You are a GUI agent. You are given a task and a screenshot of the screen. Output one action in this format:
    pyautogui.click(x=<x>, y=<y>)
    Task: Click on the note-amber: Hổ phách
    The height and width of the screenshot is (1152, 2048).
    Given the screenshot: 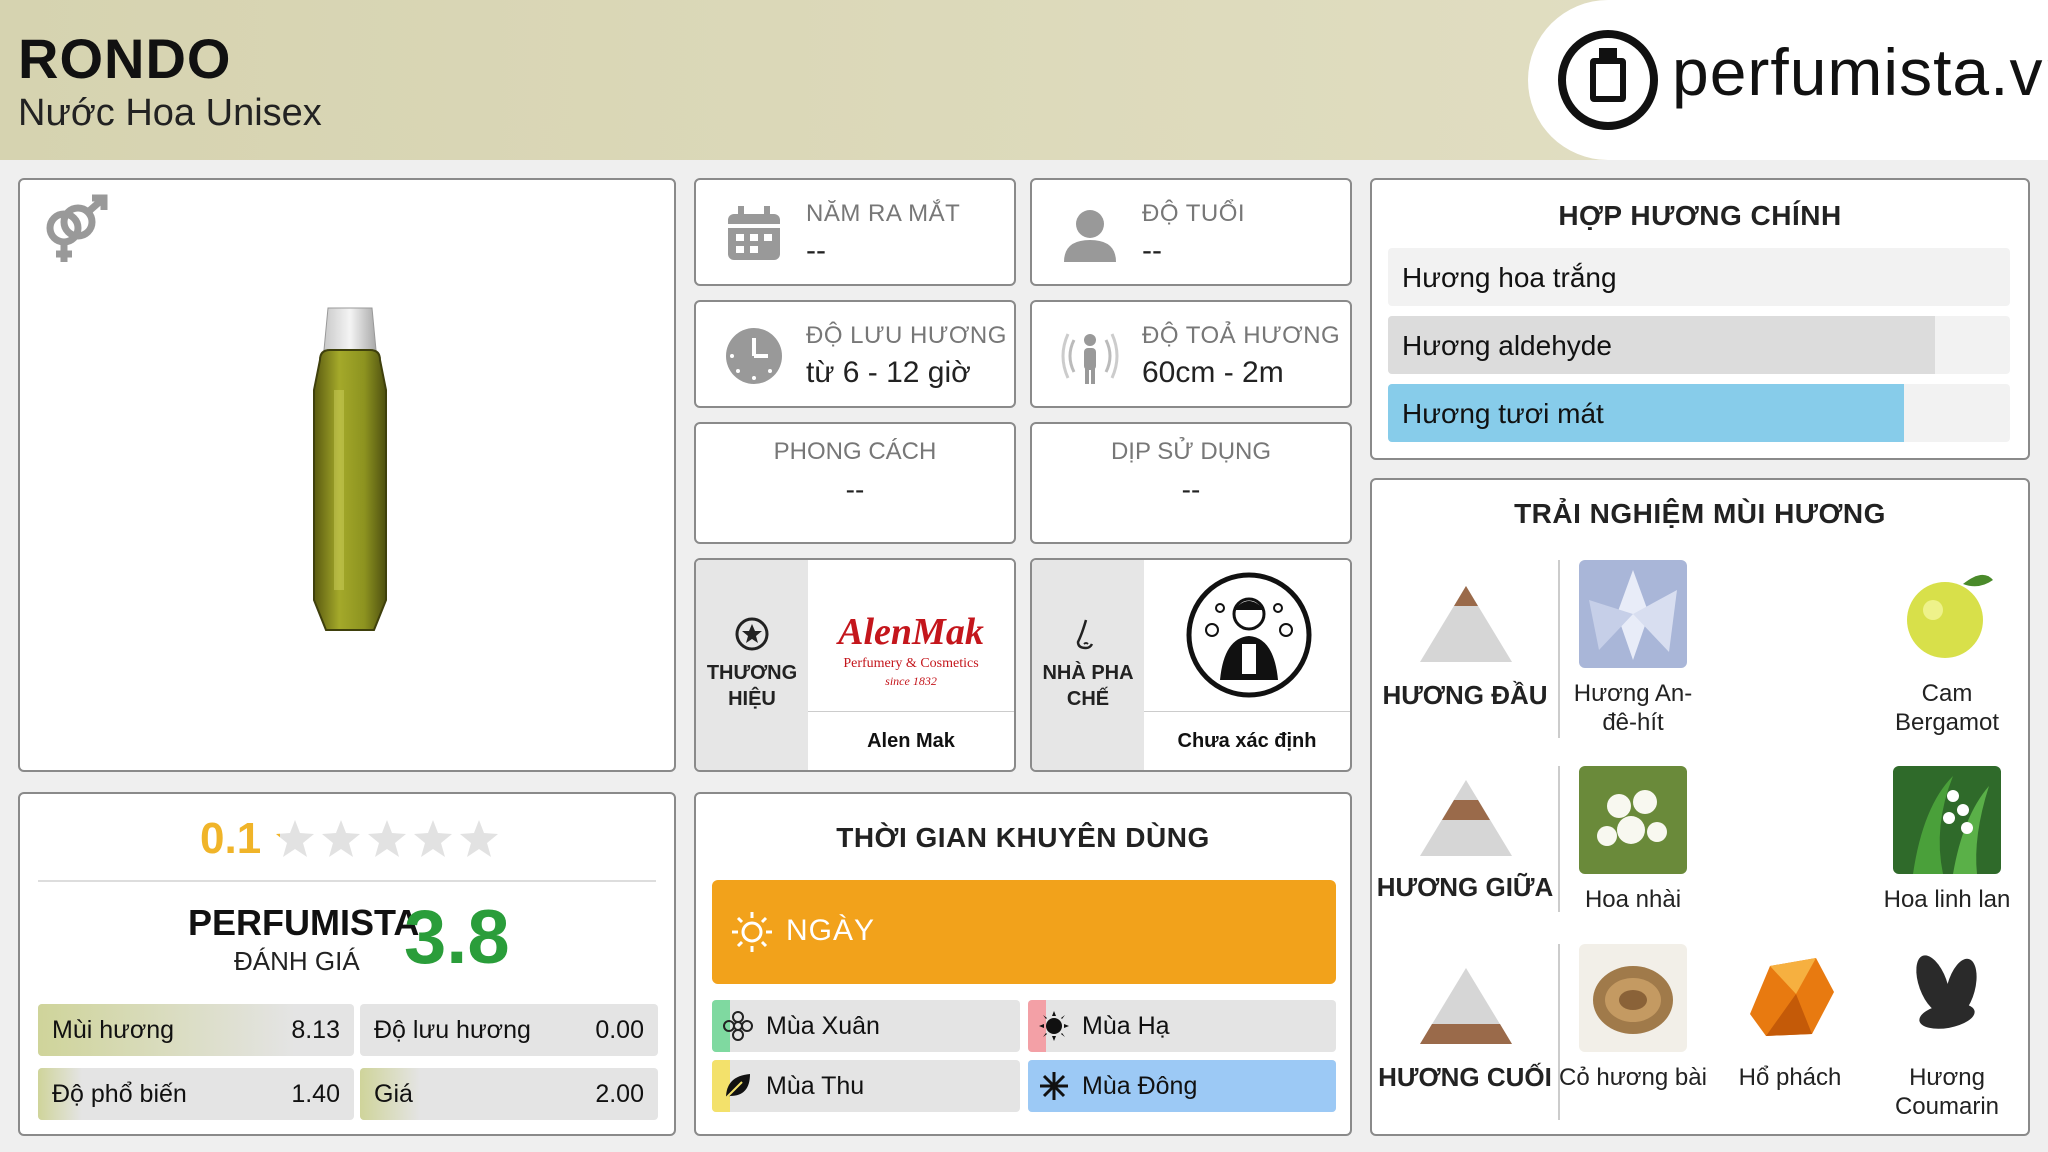 What is the action you would take?
    pyautogui.click(x=1790, y=1018)
    